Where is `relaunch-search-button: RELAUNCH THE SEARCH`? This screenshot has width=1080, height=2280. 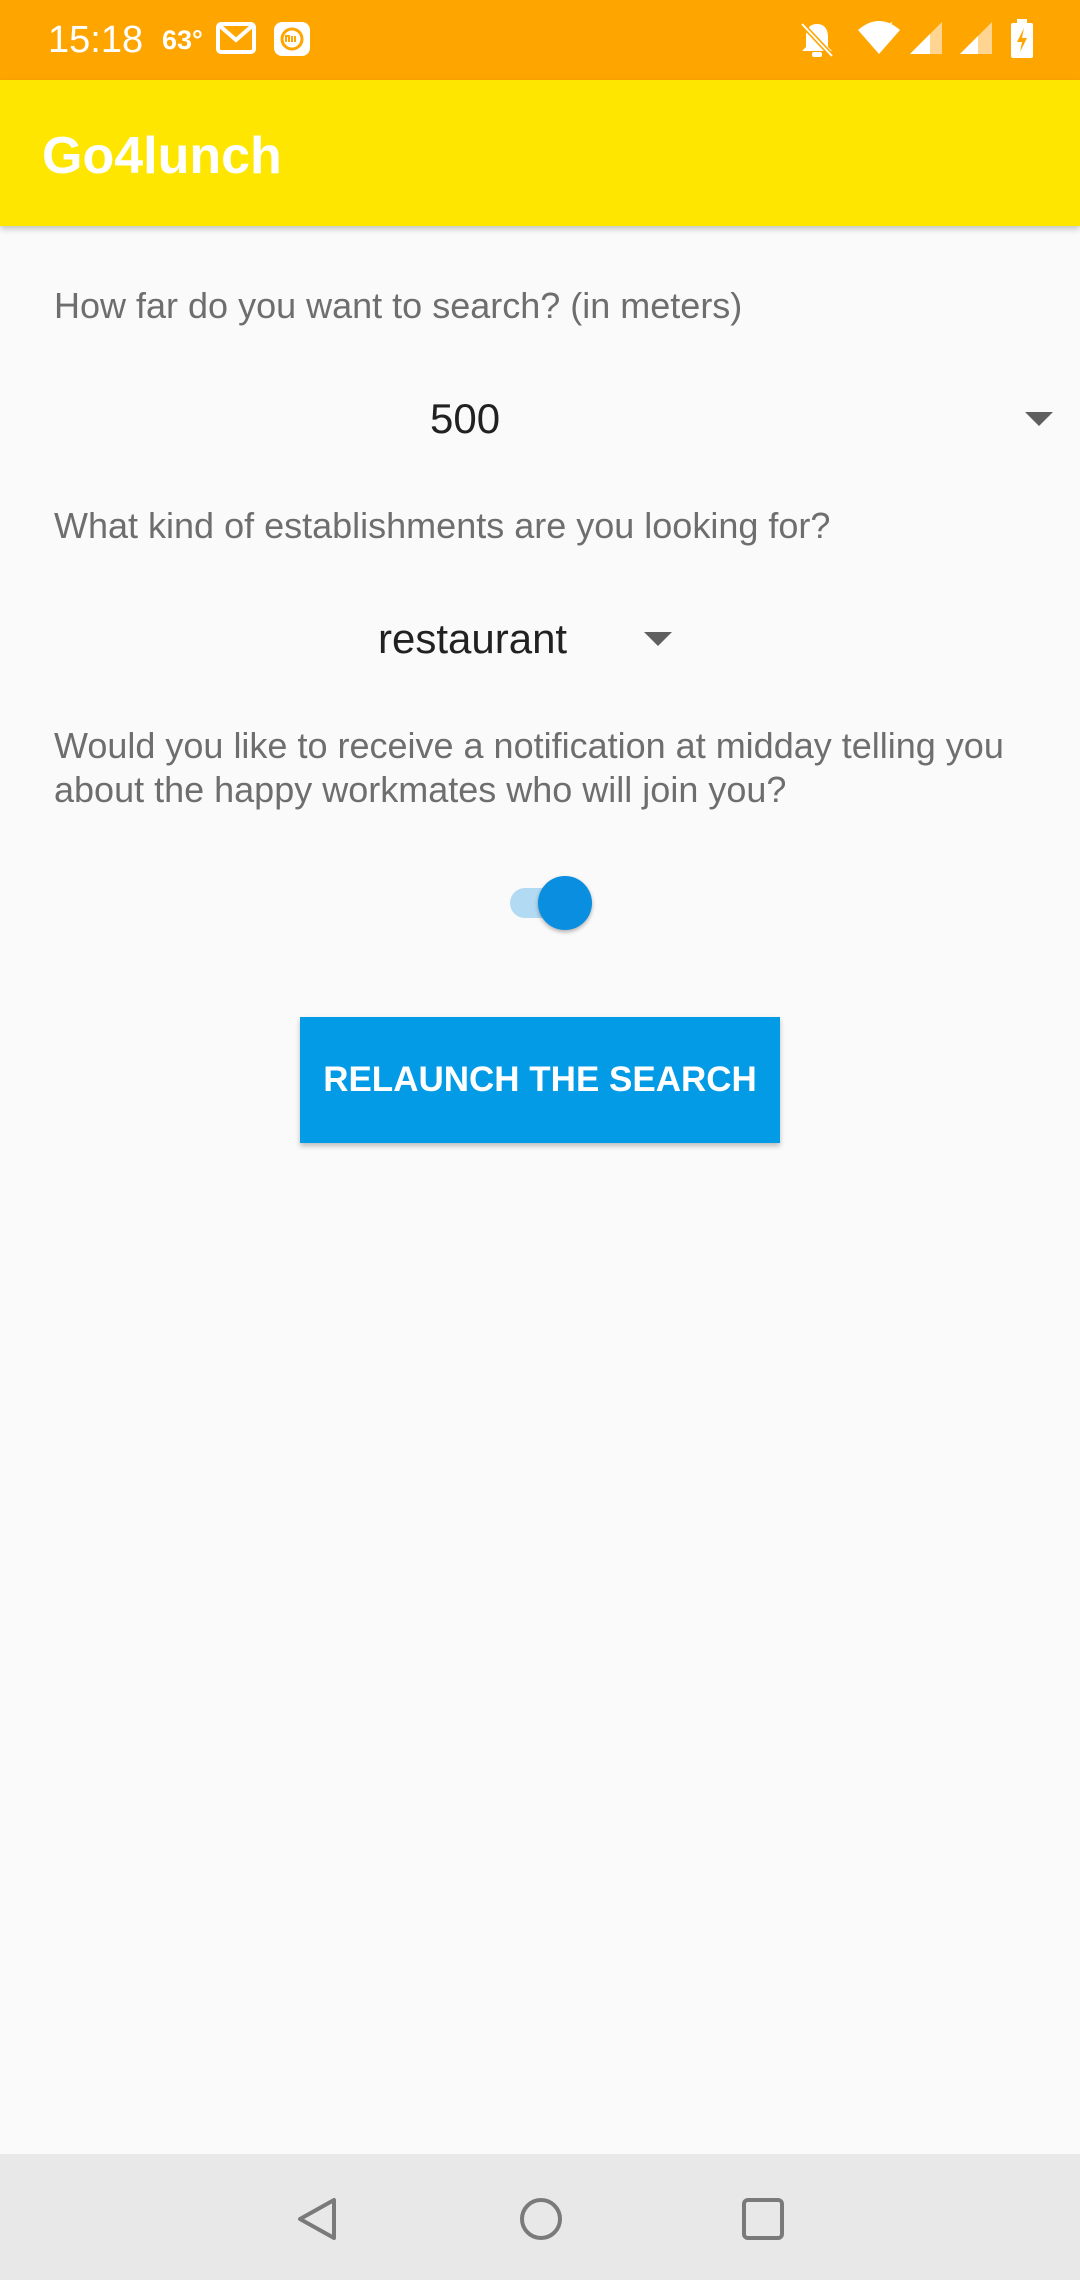
relaunch-search-button: RELAUNCH THE SEARCH is located at coordinates (540, 1080).